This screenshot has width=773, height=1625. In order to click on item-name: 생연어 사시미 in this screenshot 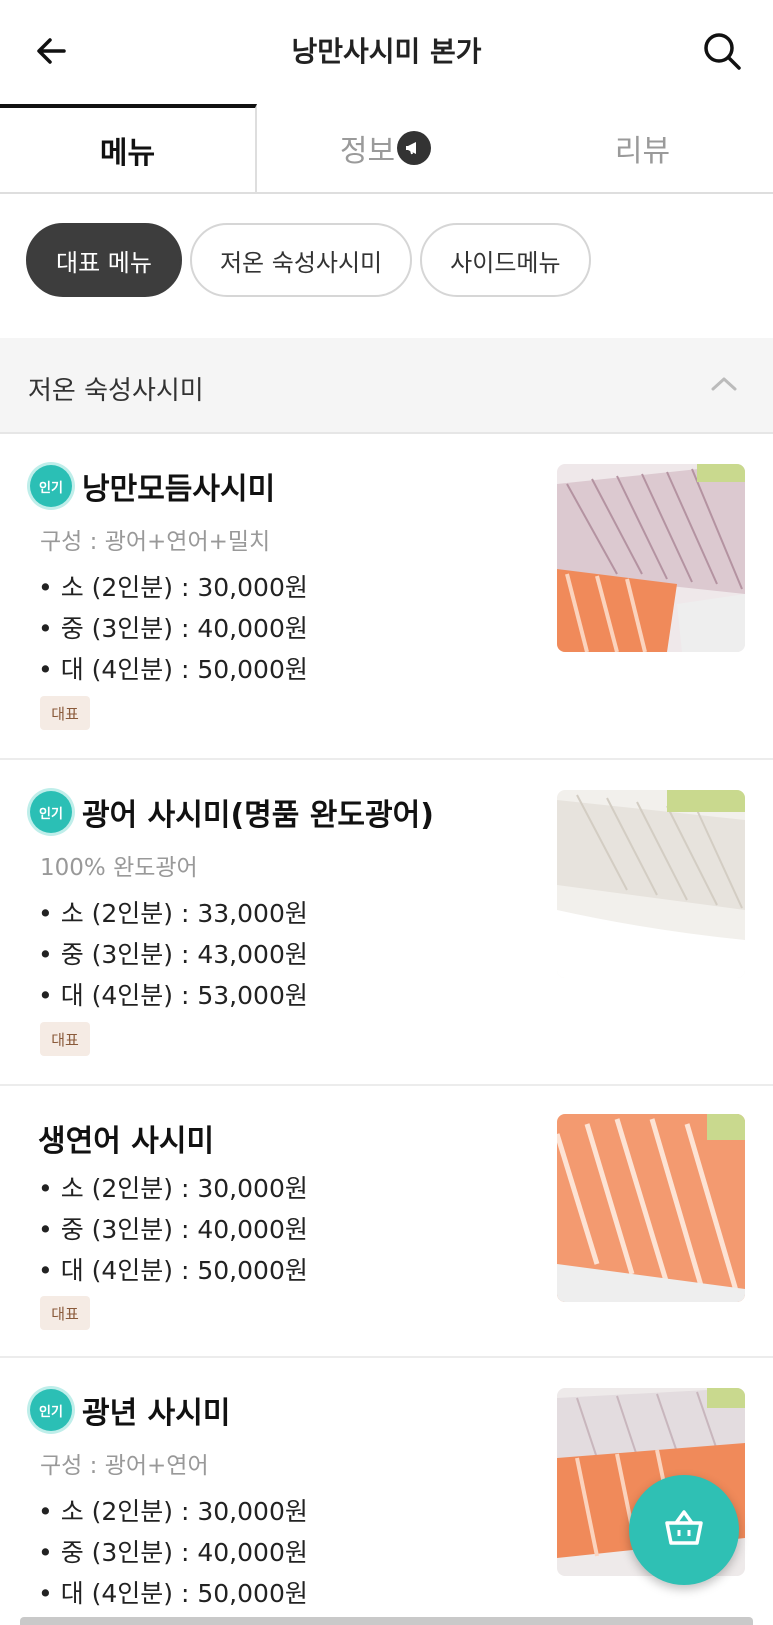, I will do `click(126, 1141)`.